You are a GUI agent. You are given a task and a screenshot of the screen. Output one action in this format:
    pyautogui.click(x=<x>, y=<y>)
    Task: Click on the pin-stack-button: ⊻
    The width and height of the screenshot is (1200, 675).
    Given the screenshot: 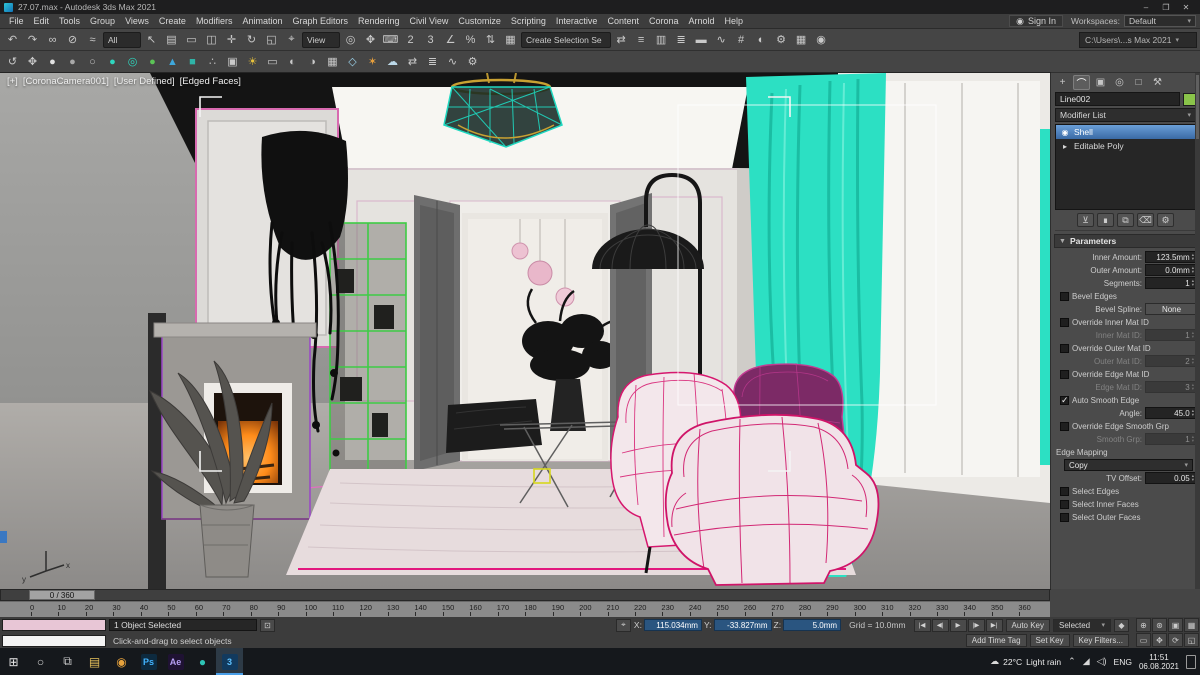 What is the action you would take?
    pyautogui.click(x=1085, y=220)
    